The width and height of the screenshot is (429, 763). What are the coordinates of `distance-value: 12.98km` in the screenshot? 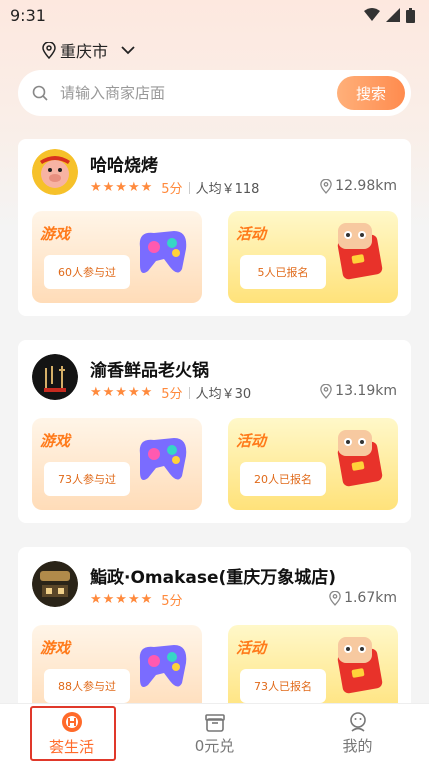 It's located at (366, 186).